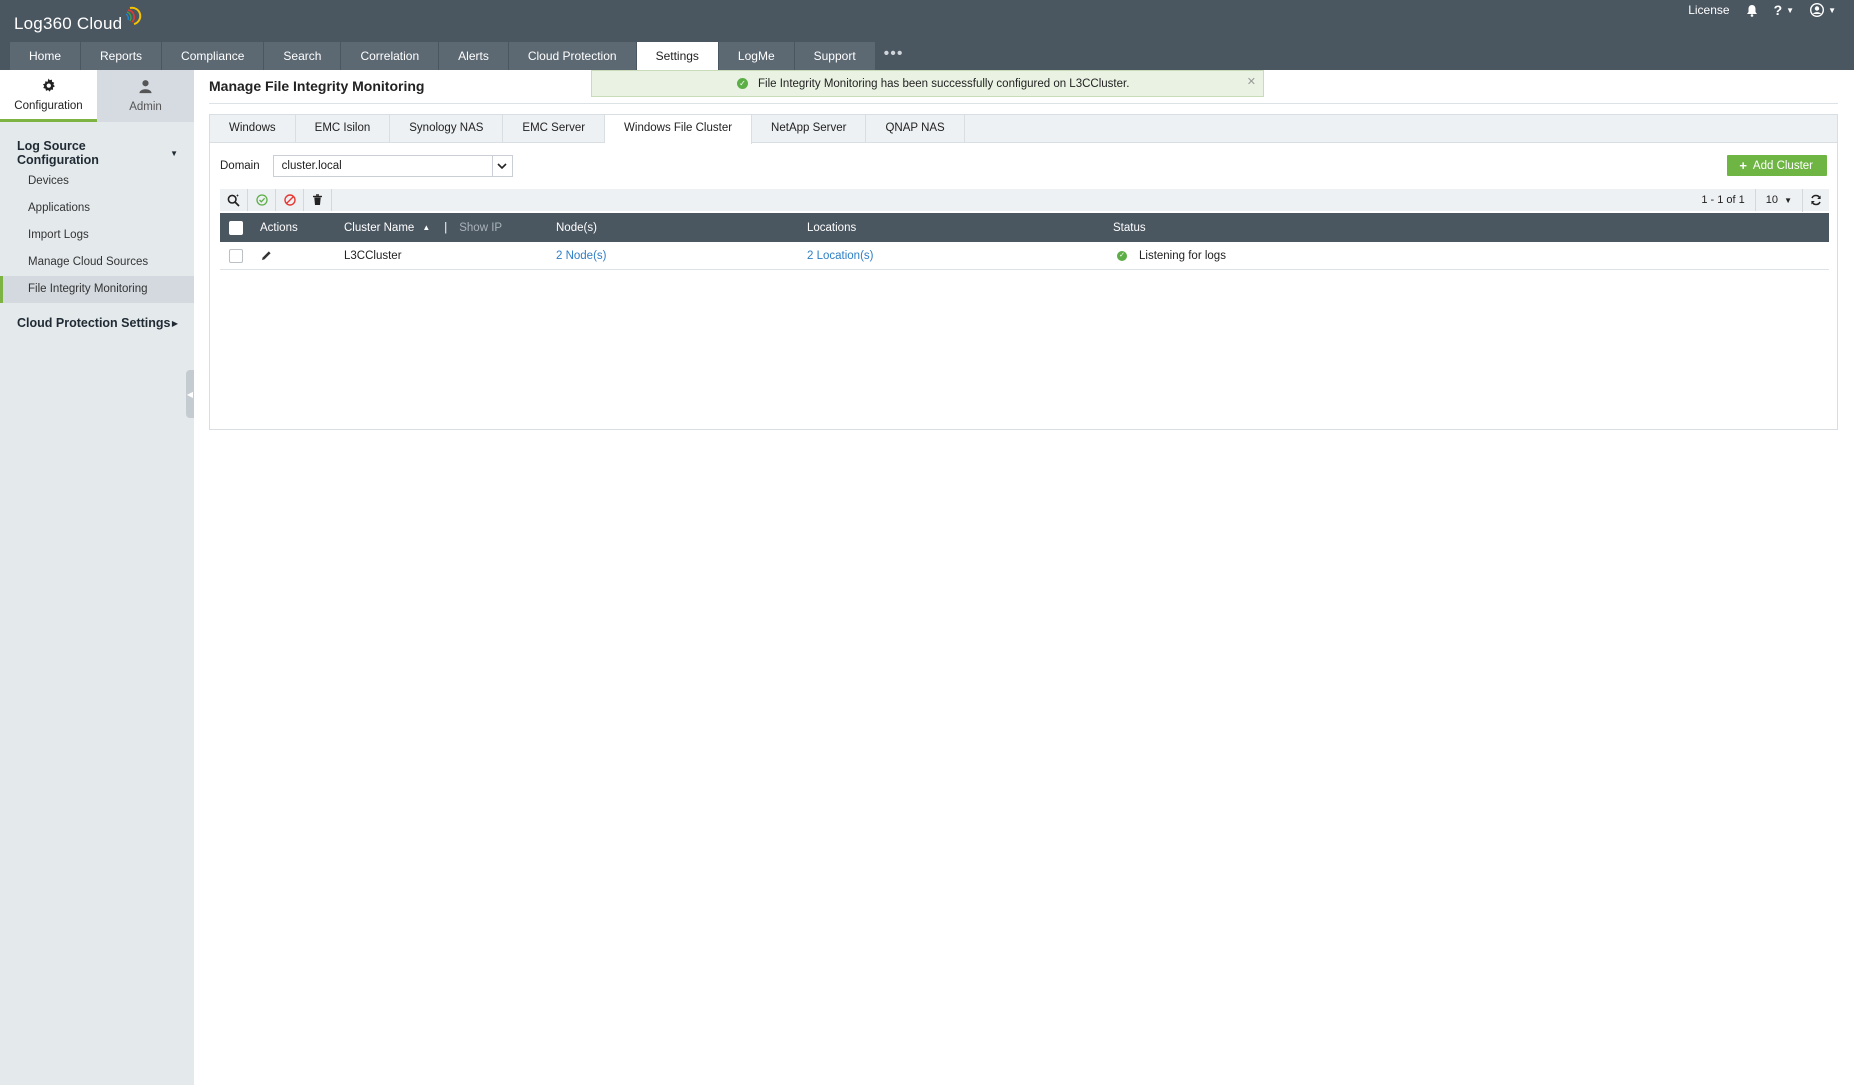 The width and height of the screenshot is (1854, 1085). Describe the element at coordinates (1024, 200) in the screenshot. I see `table-toolbar: 1 - 1 of 1 10 ▼` at that location.